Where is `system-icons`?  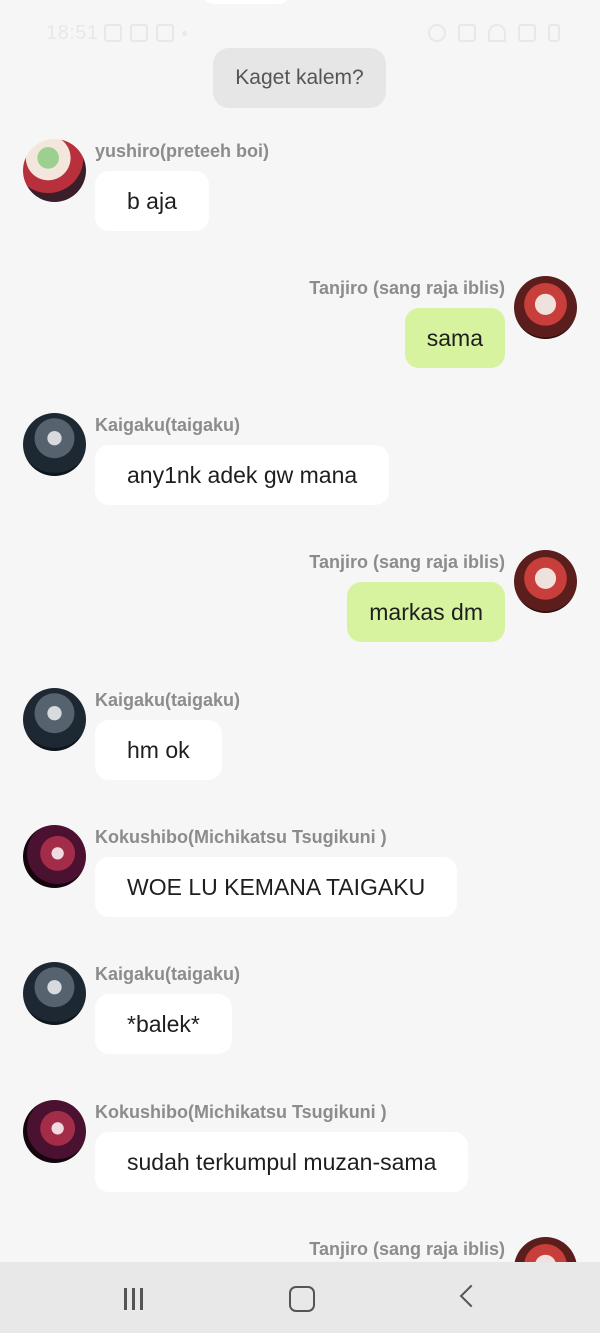
system-icons is located at coordinates (494, 33).